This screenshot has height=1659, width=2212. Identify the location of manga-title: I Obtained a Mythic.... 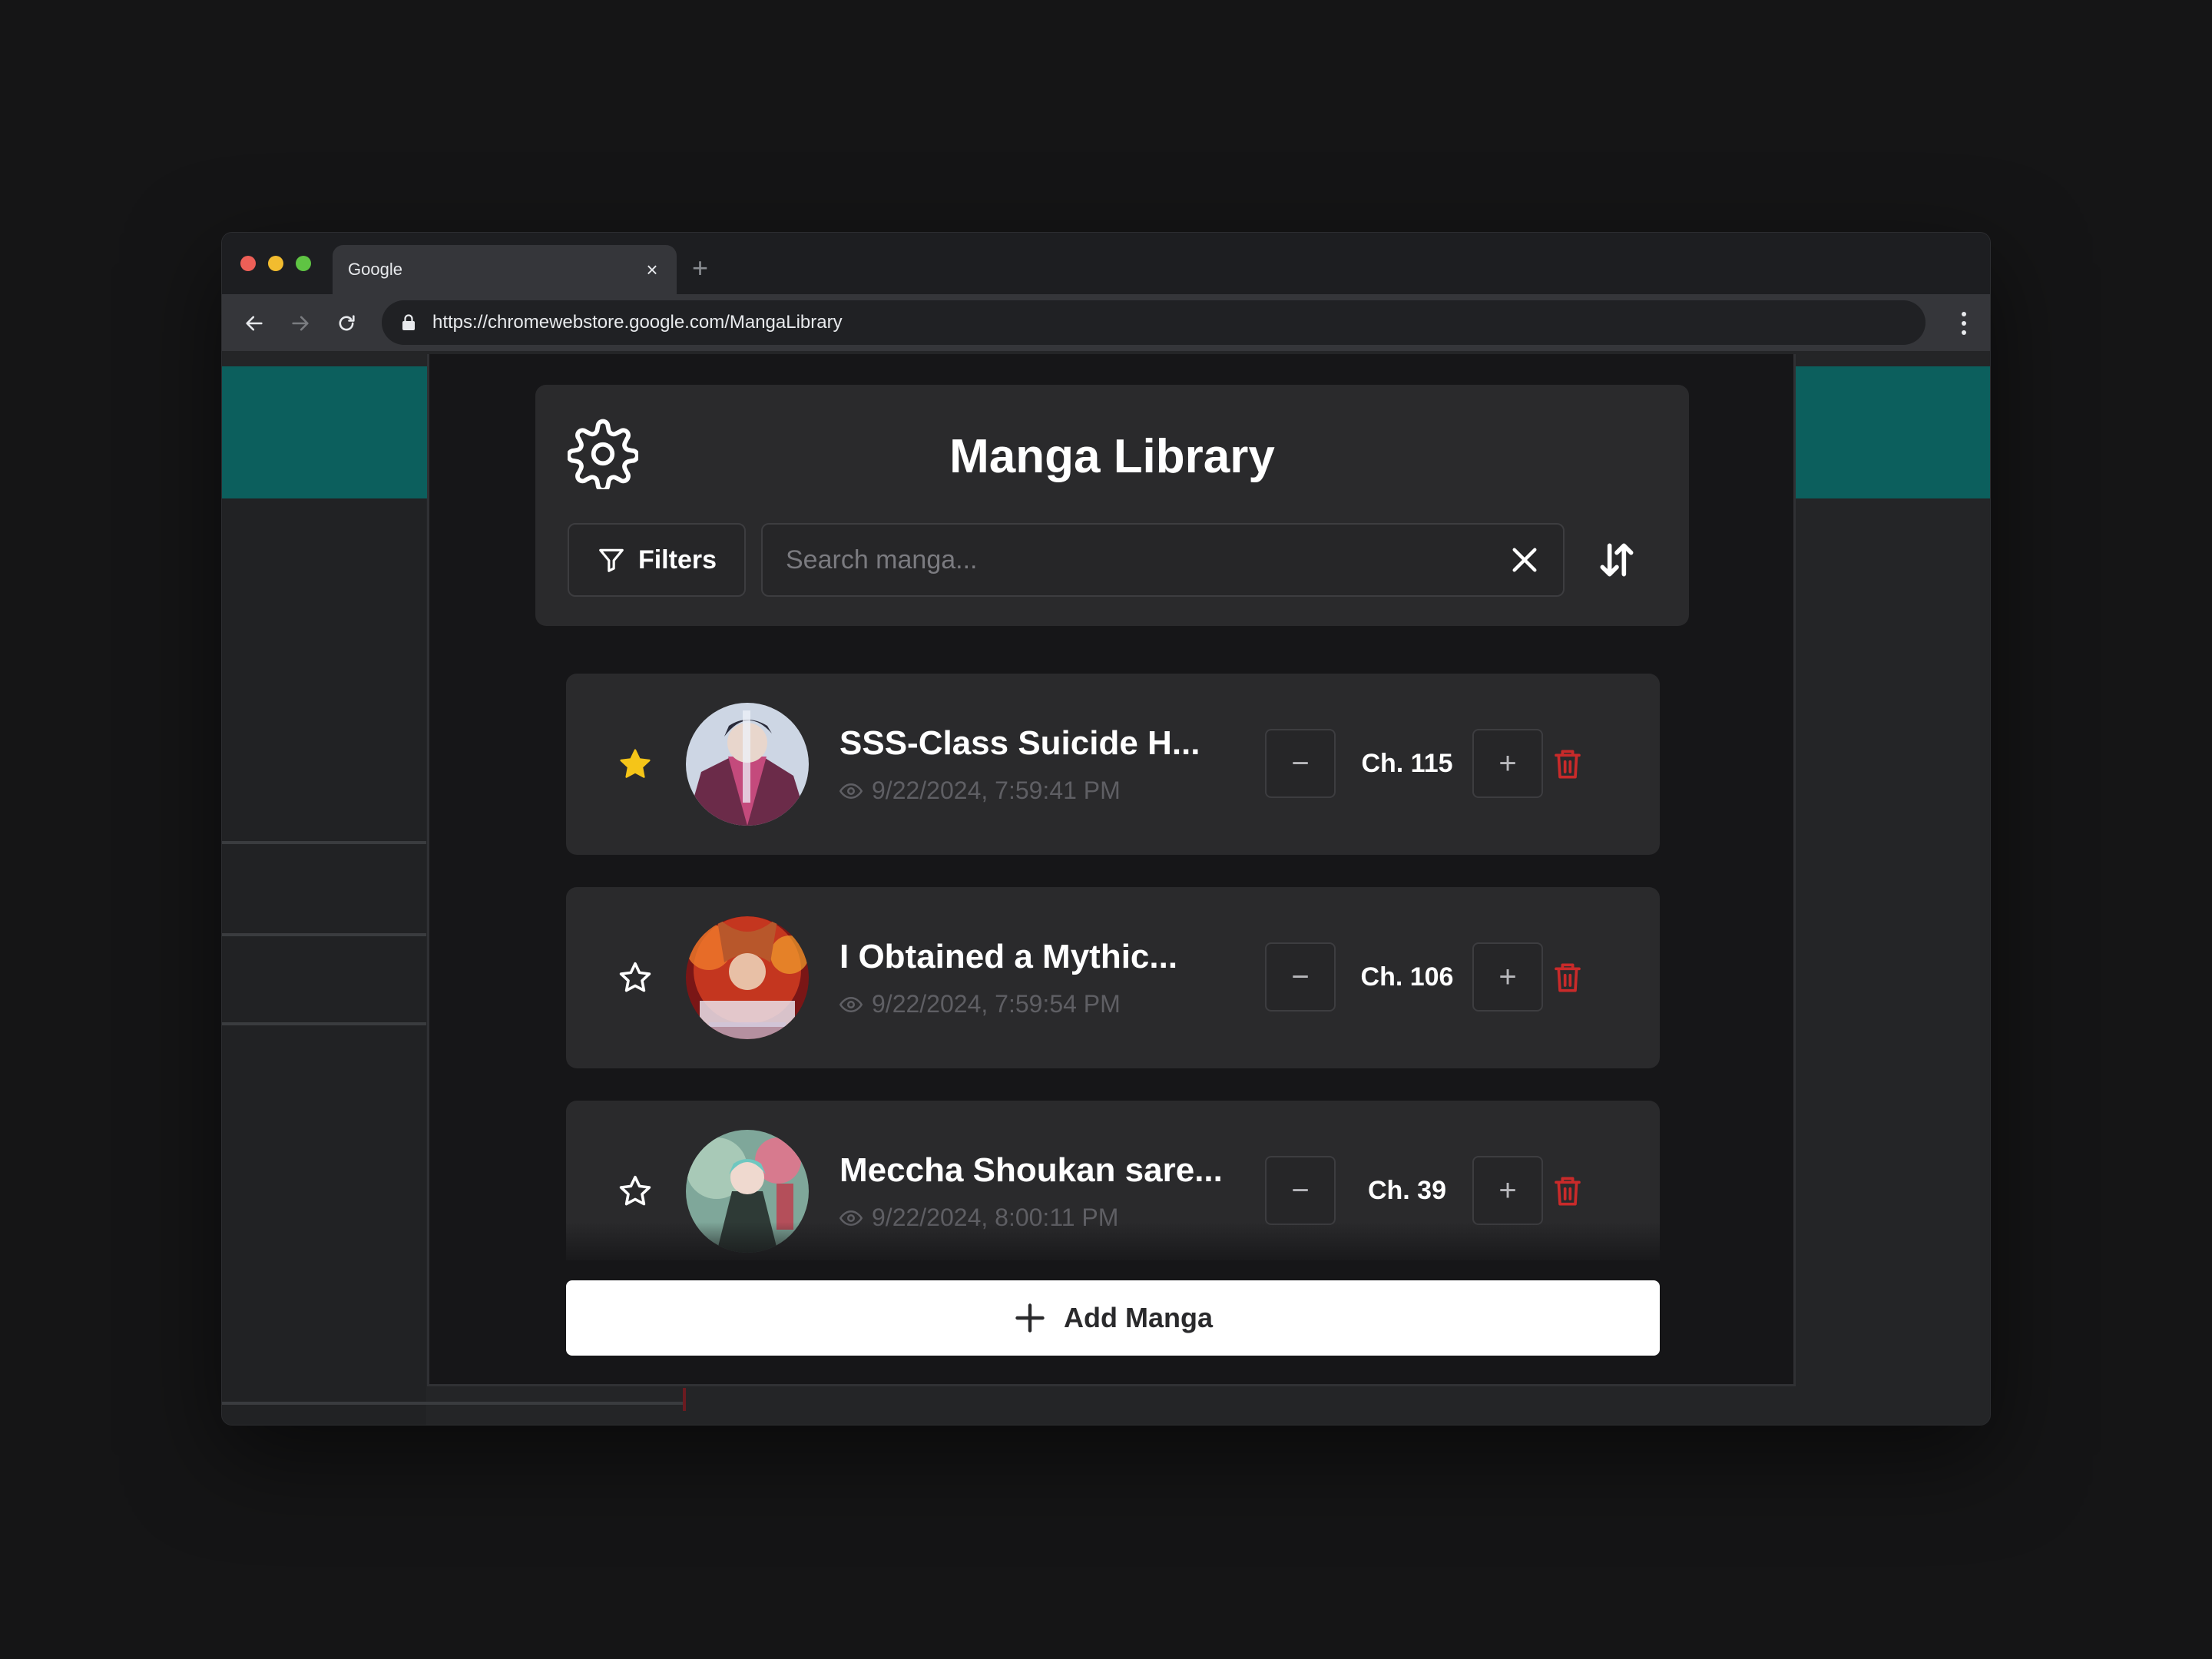
(1008, 957).